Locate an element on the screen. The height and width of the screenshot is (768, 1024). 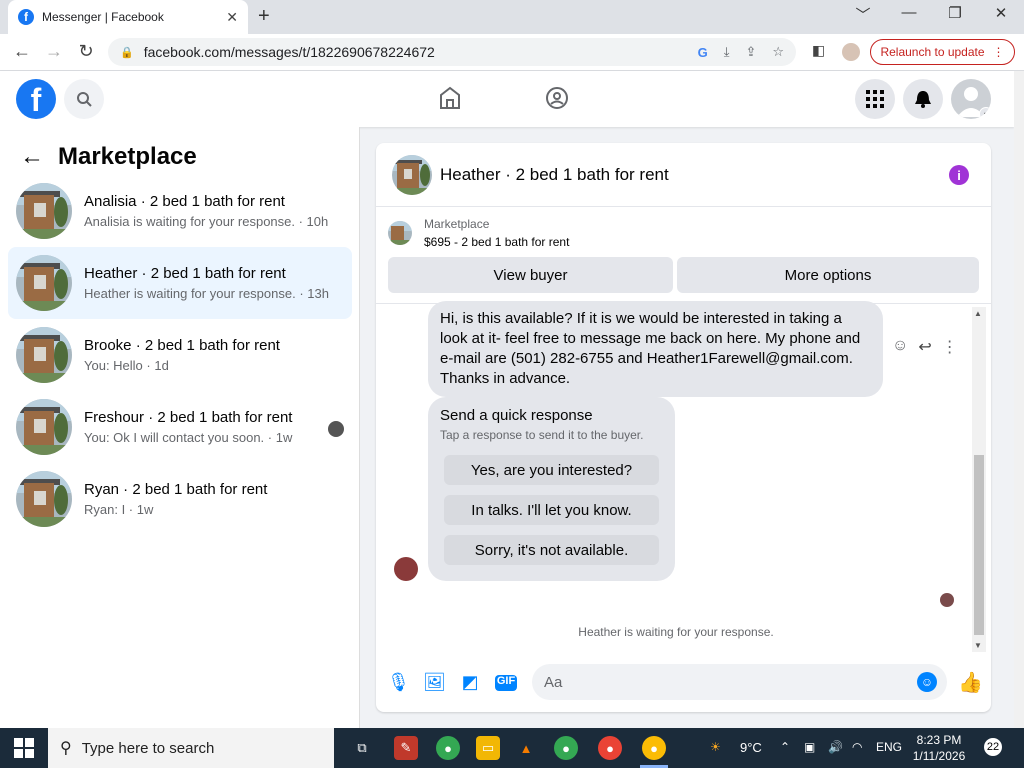
info-icon: i is located at coordinates (959, 175).